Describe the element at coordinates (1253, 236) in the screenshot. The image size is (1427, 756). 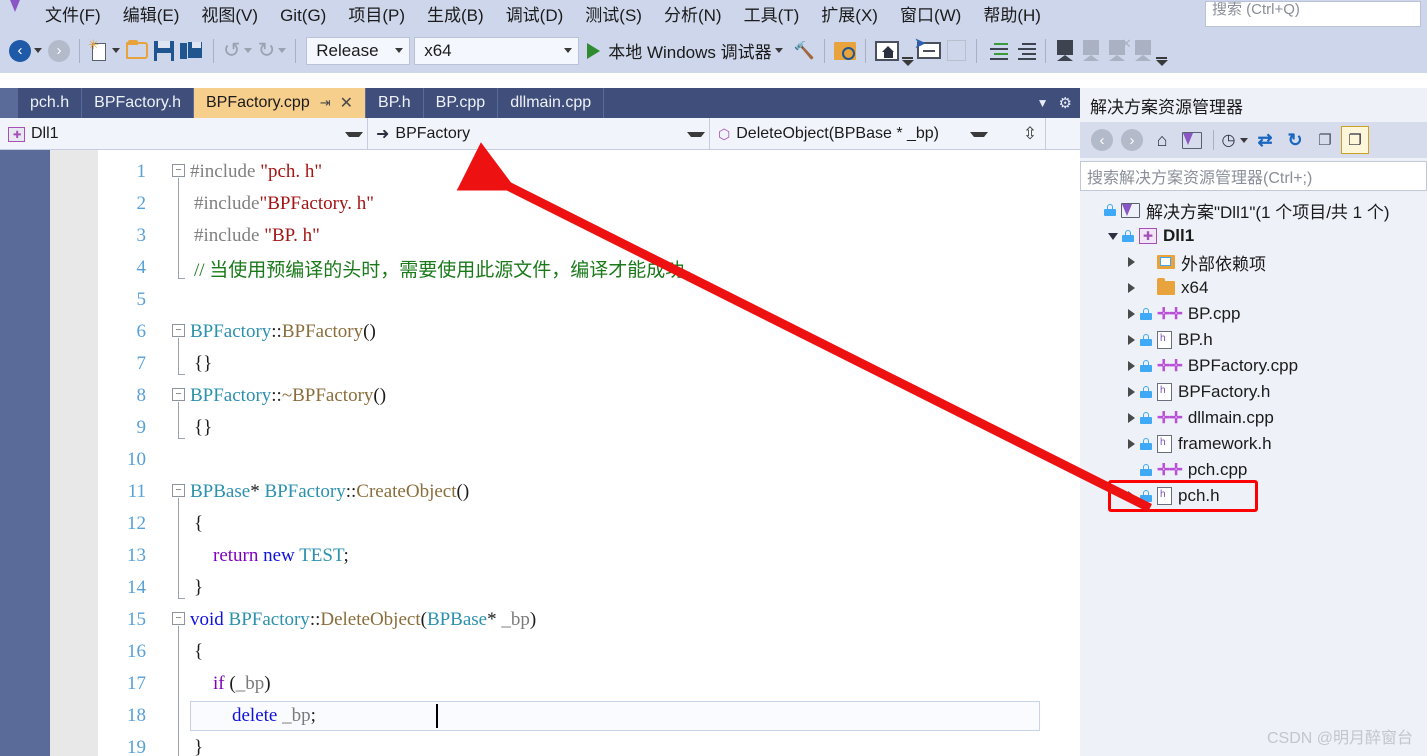
I see `tree-item: ✚ Dll1` at that location.